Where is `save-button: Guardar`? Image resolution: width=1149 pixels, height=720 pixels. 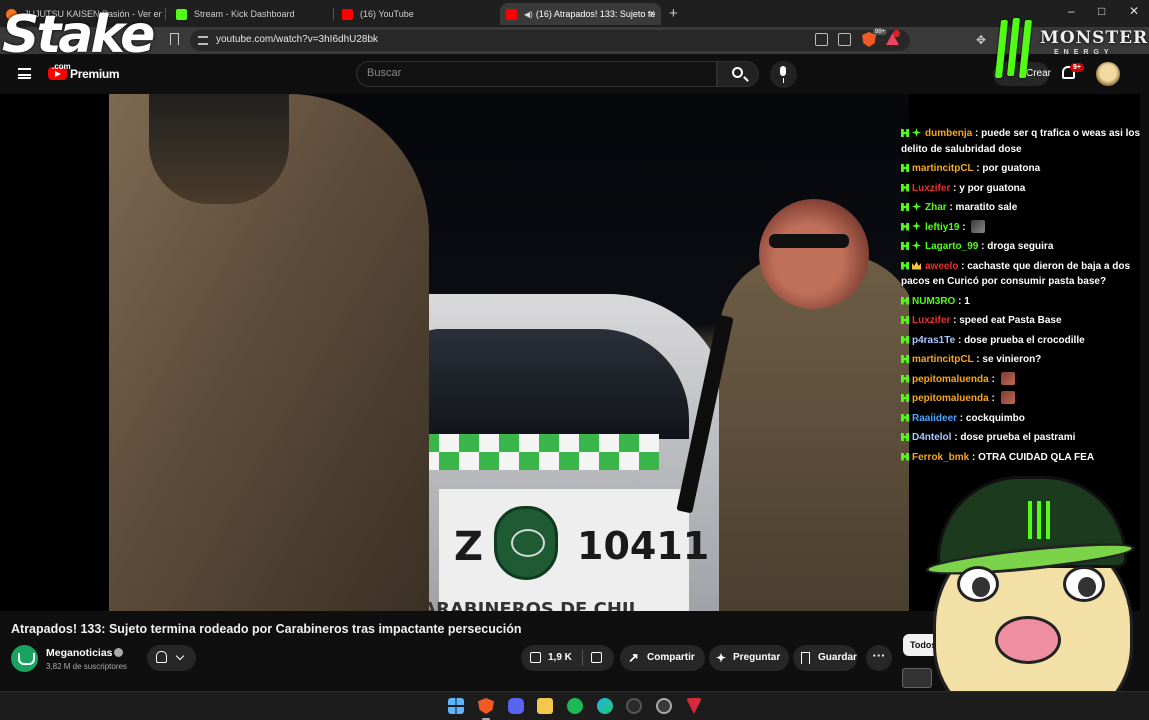 save-button: Guardar is located at coordinates (825, 658).